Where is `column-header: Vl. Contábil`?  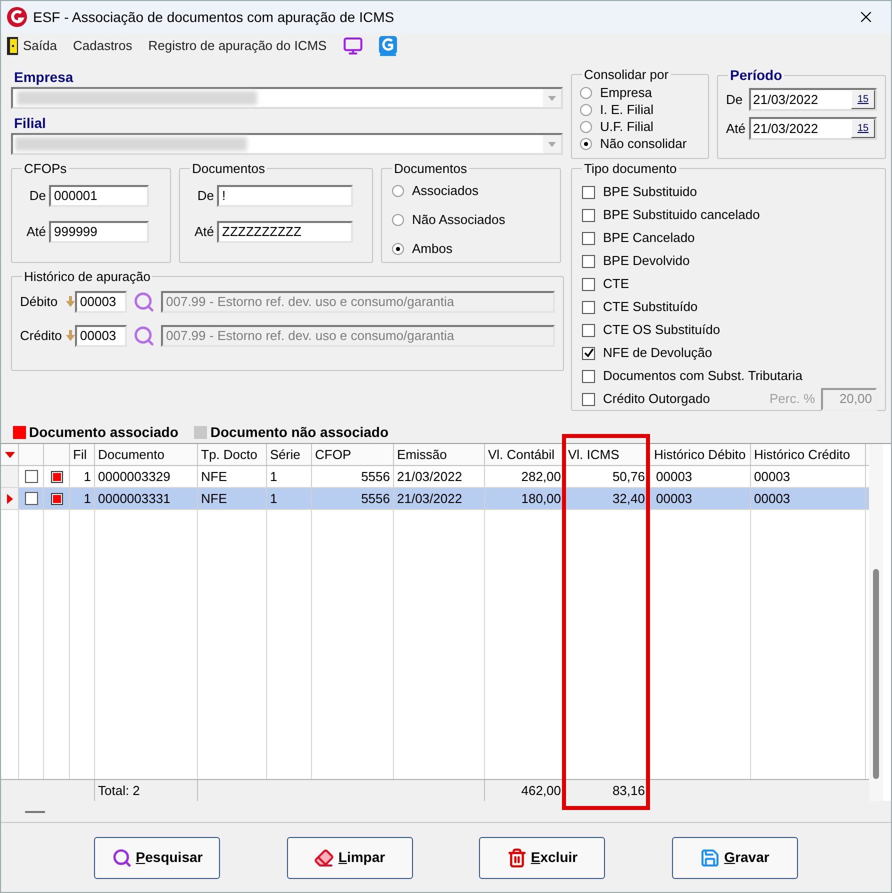
column-header: Vl. Contábil is located at coordinates (525, 454).